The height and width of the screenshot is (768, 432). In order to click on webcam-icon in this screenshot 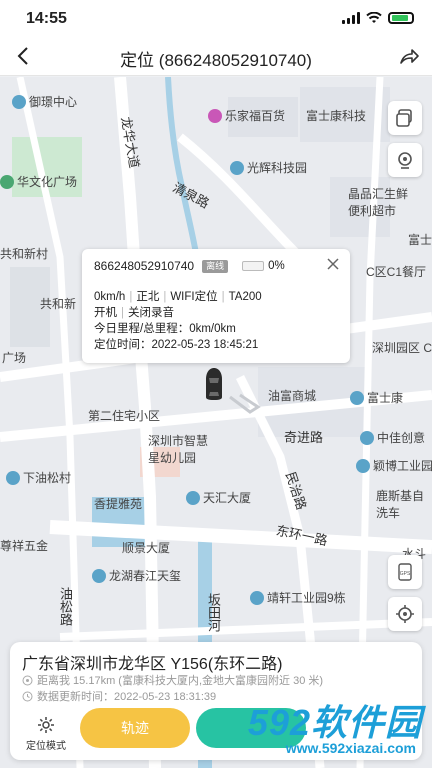, I will do `click(405, 160)`.